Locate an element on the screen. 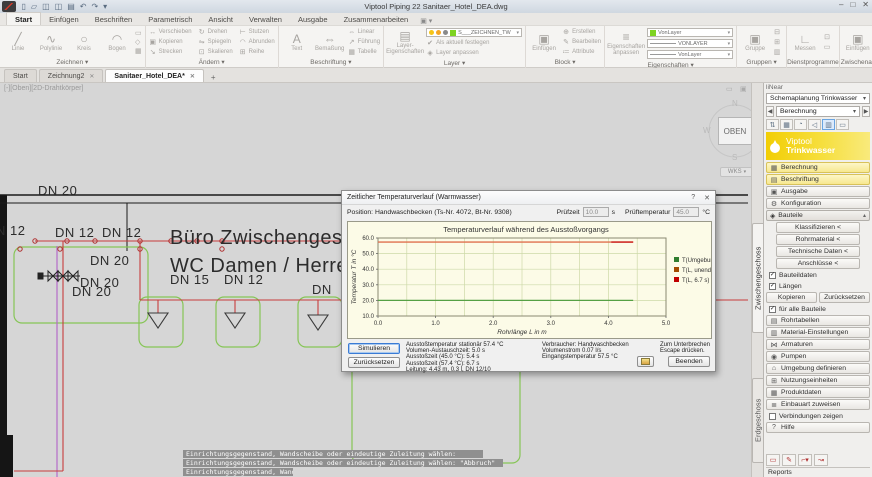  sidebar-button-rohrtabellen: ▤ Rohrtabellen is located at coordinates (818, 320).